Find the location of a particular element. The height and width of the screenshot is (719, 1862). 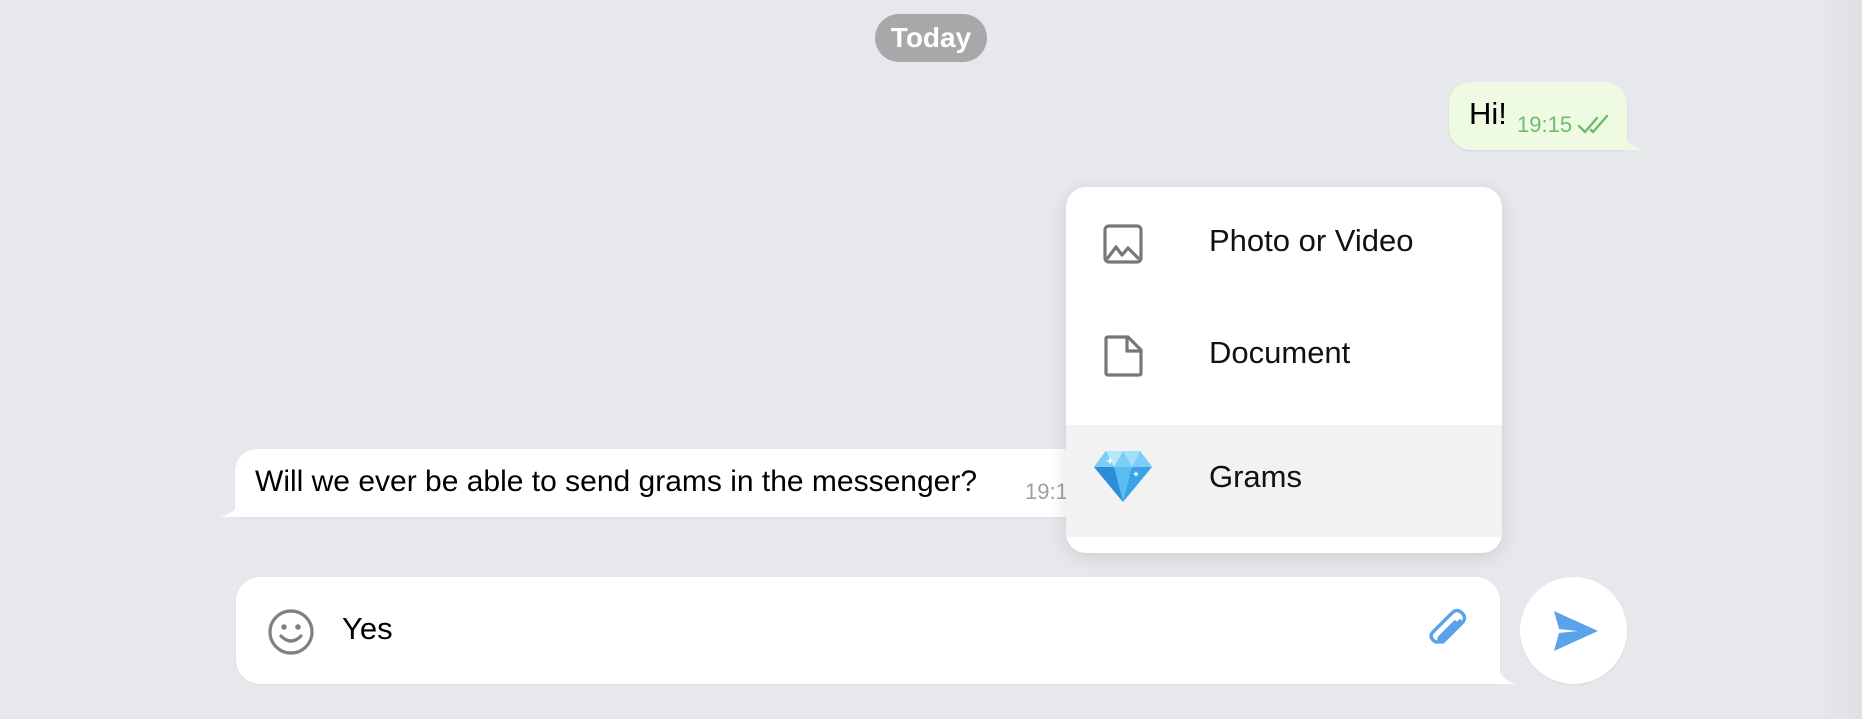

menu-item-photo-or-video: Photo or Video is located at coordinates (1284, 243).